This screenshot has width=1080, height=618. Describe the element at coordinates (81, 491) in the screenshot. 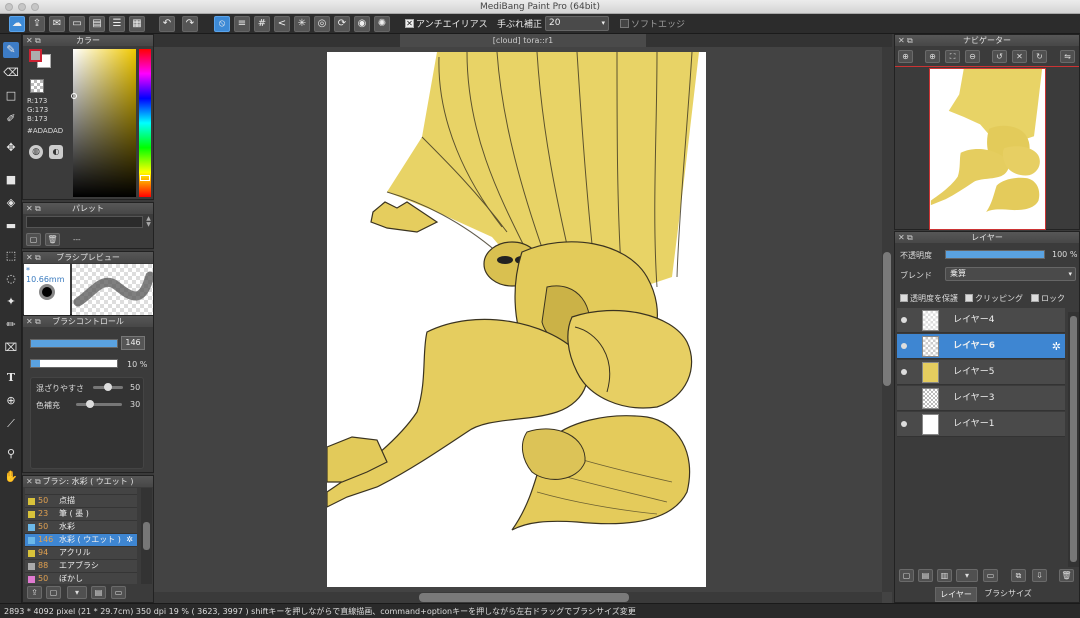

I see `brush-item-partial` at that location.